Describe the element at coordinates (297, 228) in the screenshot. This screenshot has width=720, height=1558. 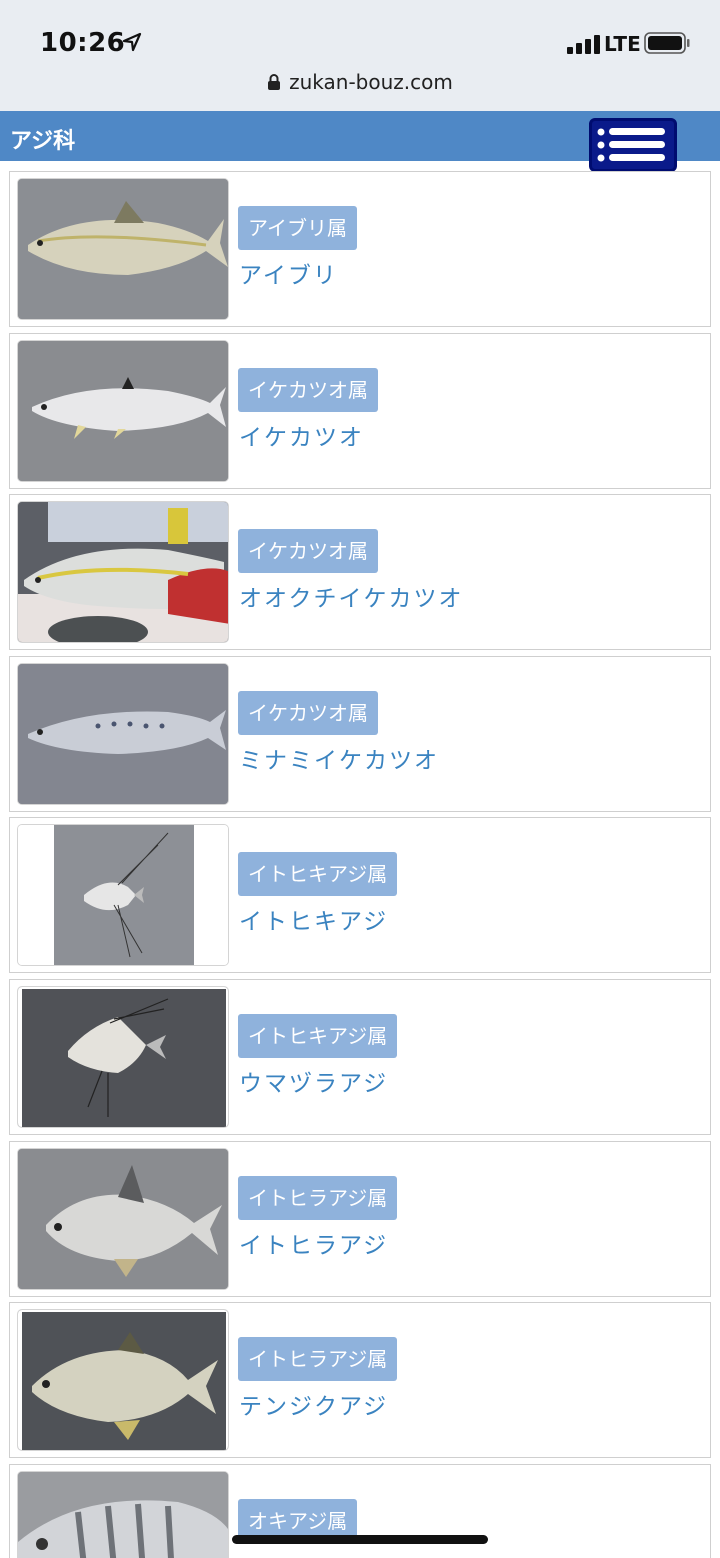
I see `genus-badge: アイブリ属` at that location.